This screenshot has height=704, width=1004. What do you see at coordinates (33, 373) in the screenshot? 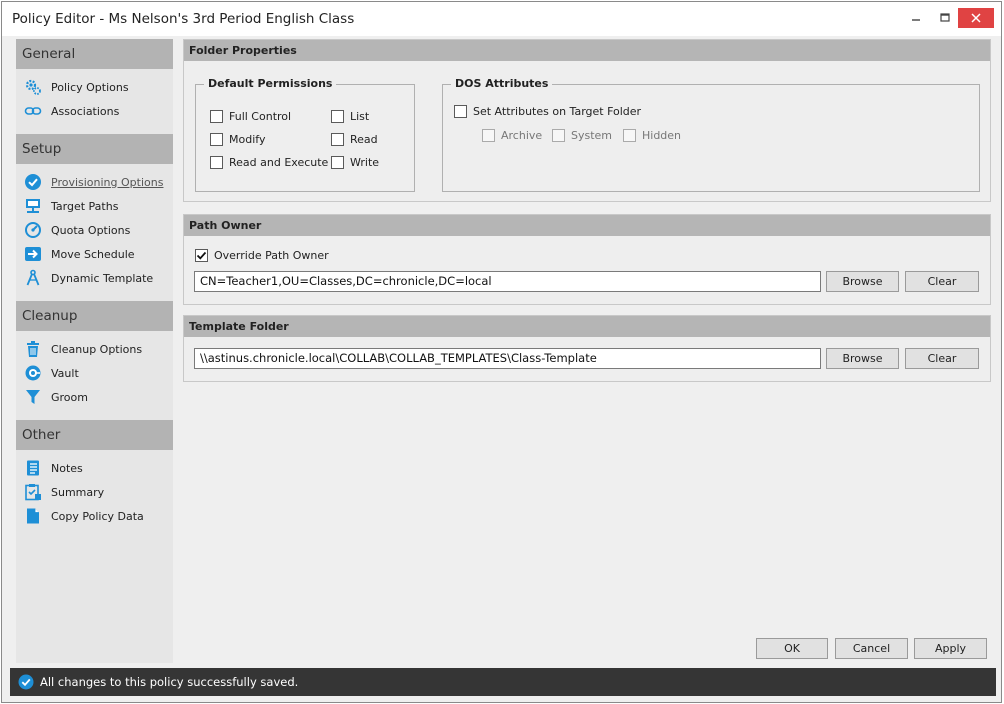
I see `vault-icon` at bounding box center [33, 373].